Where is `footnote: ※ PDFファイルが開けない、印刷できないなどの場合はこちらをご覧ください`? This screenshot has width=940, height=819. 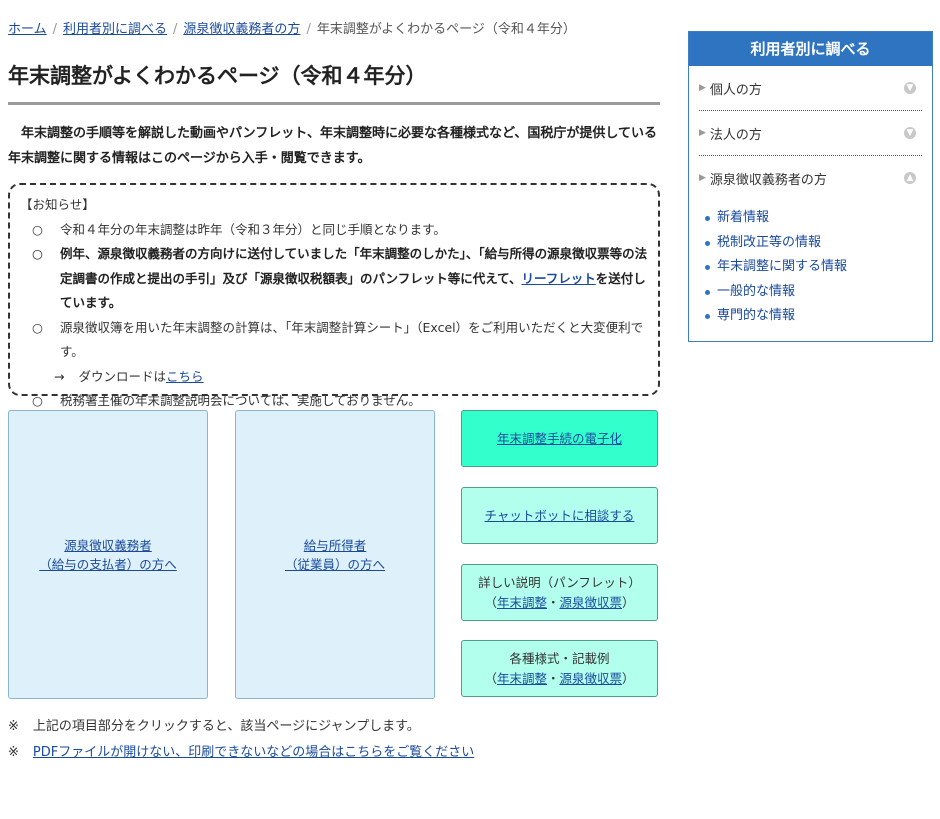
footnote: ※ PDFファイルが開けない、印刷できないなどの場合はこちらをご覧ください is located at coordinates (334, 753).